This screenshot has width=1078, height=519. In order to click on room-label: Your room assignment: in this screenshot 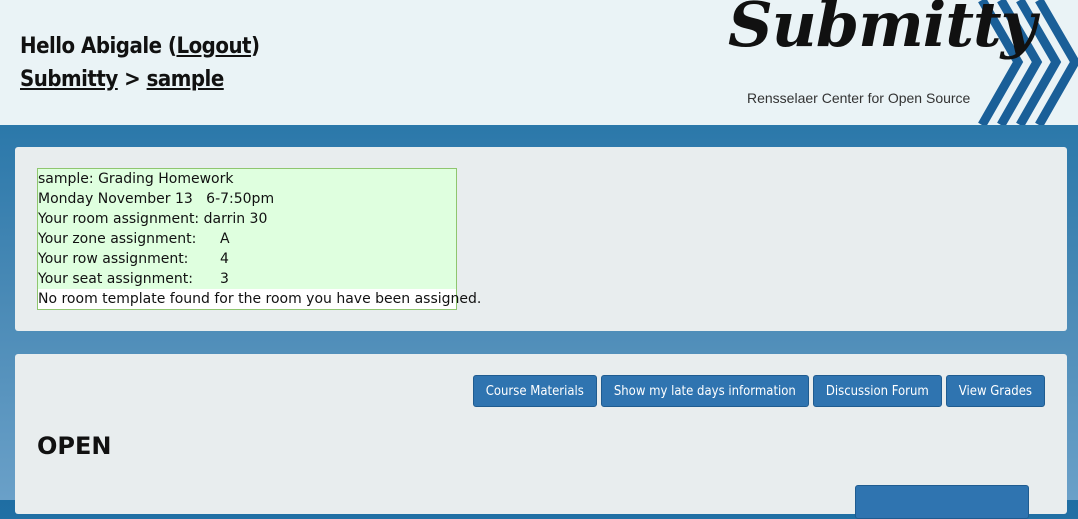, I will do `click(121, 219)`.